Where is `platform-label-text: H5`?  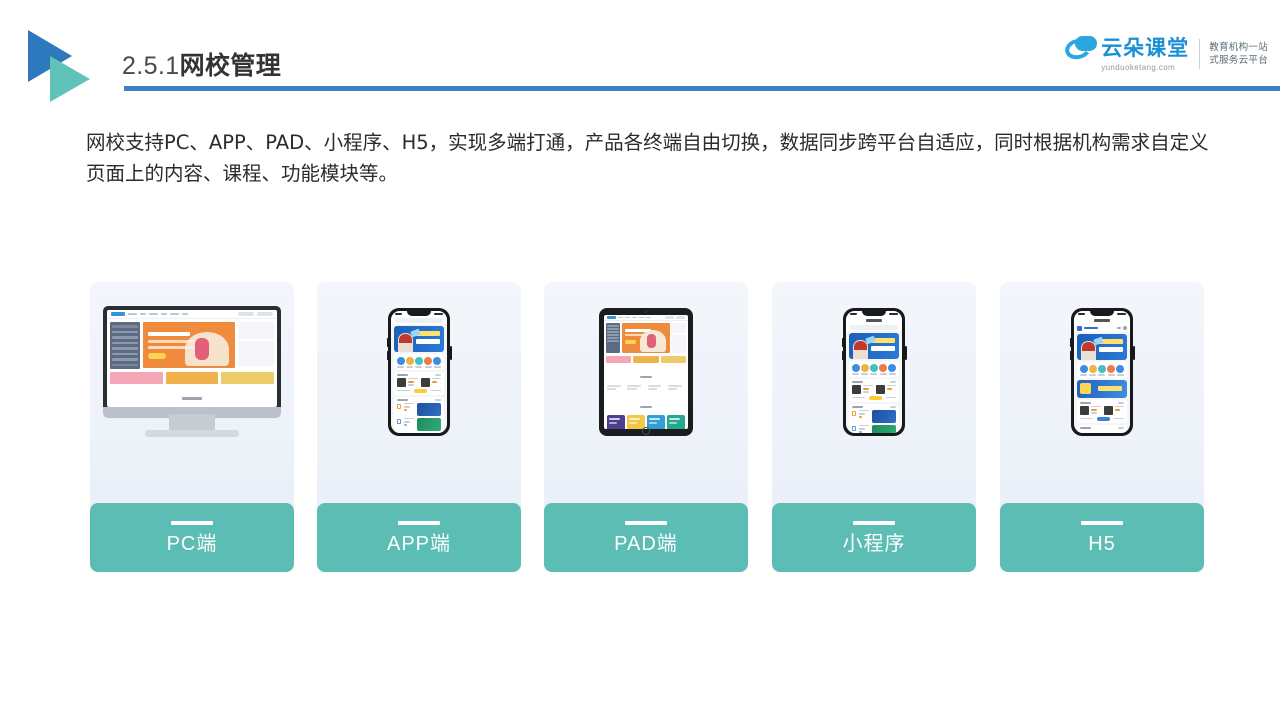
platform-label-text: H5 is located at coordinates (1102, 543).